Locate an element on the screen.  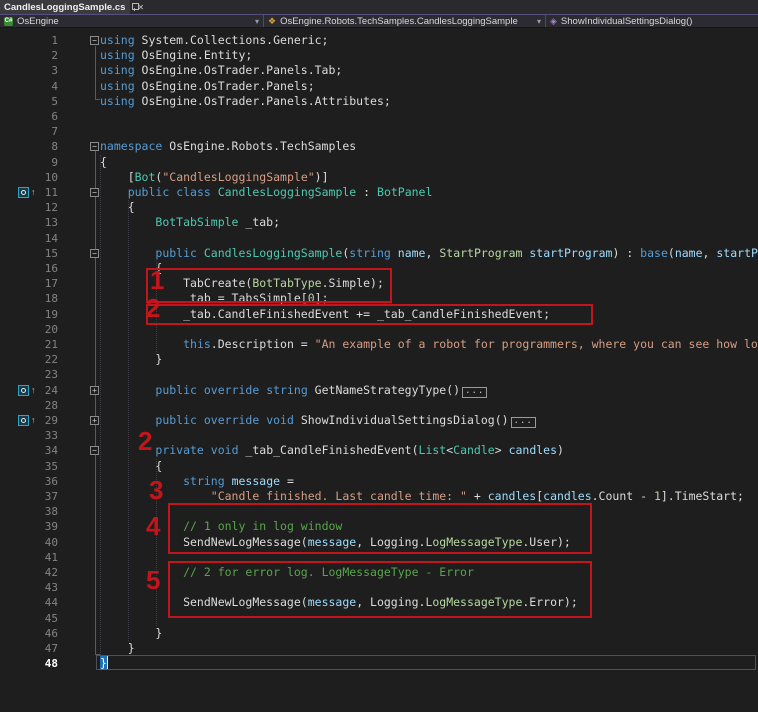
line-number: 8 is located at coordinates (54, 147).